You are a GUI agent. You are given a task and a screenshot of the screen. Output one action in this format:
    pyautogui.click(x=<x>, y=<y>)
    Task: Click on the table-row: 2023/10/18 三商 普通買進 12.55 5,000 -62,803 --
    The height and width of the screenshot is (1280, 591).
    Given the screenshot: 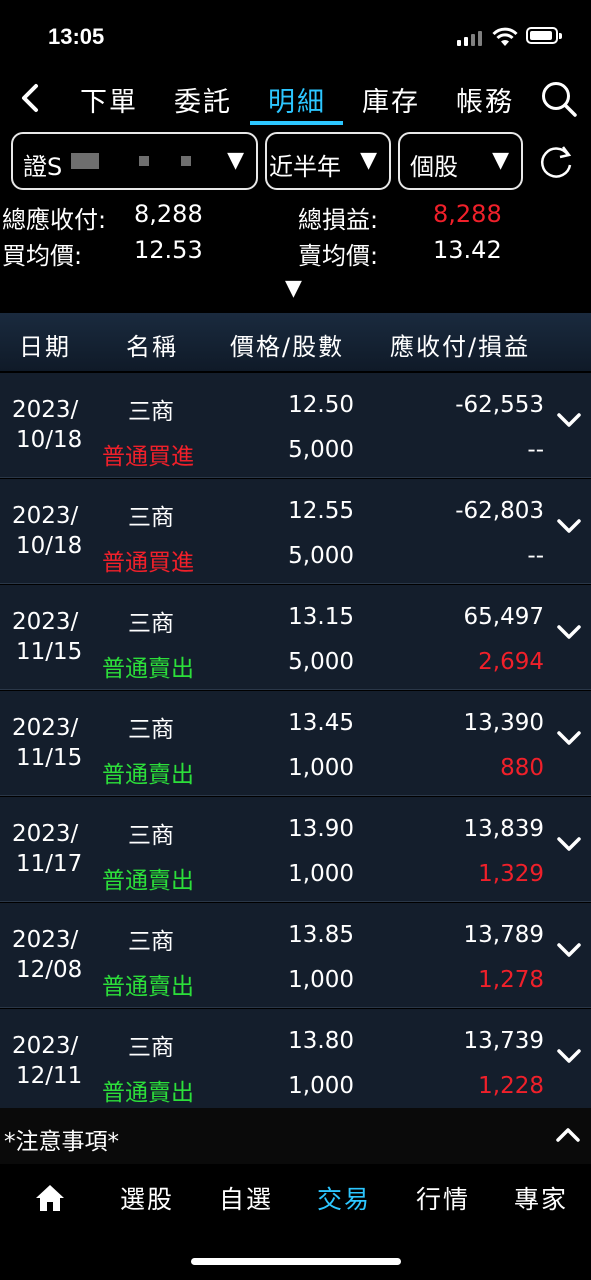 What is the action you would take?
    pyautogui.click(x=295, y=531)
    